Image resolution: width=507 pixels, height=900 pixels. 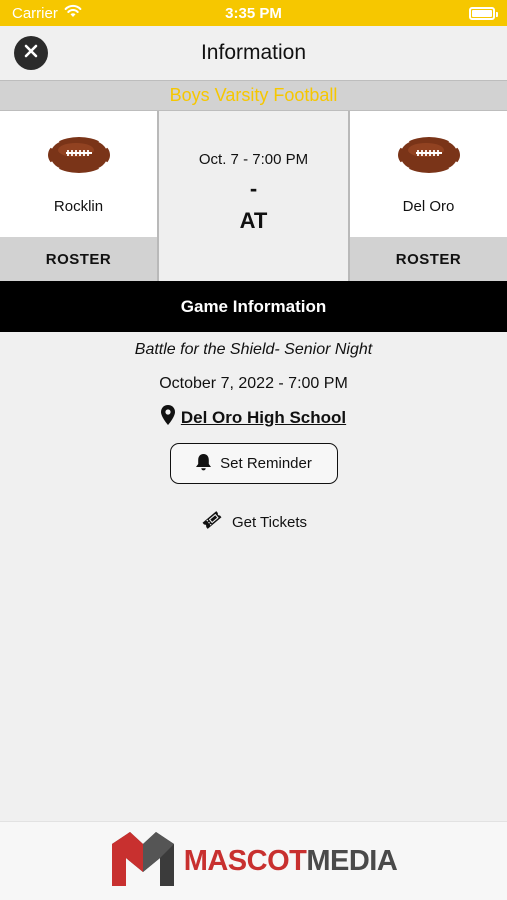 I want to click on set-reminder-label: Set Reminder, so click(x=266, y=463).